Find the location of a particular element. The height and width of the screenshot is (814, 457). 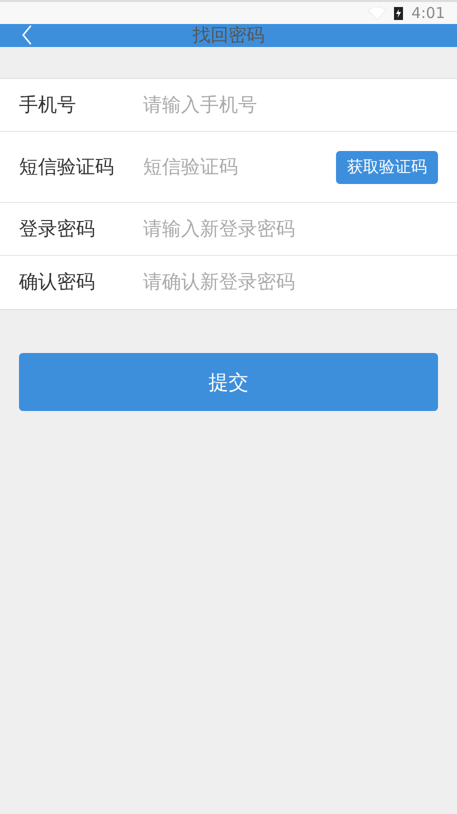

field-label: 手机号 is located at coordinates (48, 105).